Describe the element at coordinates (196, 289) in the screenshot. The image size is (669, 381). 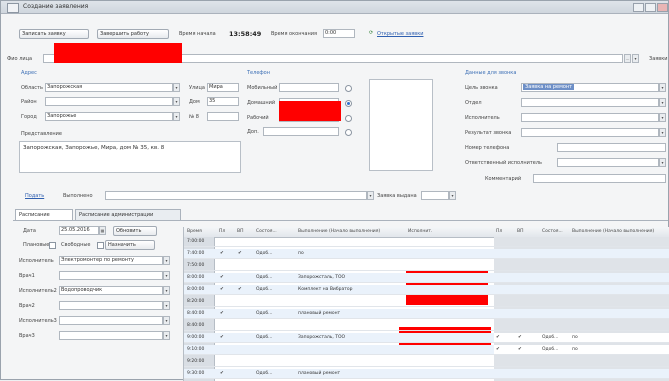
I see `row-time: 8:00:00` at that location.